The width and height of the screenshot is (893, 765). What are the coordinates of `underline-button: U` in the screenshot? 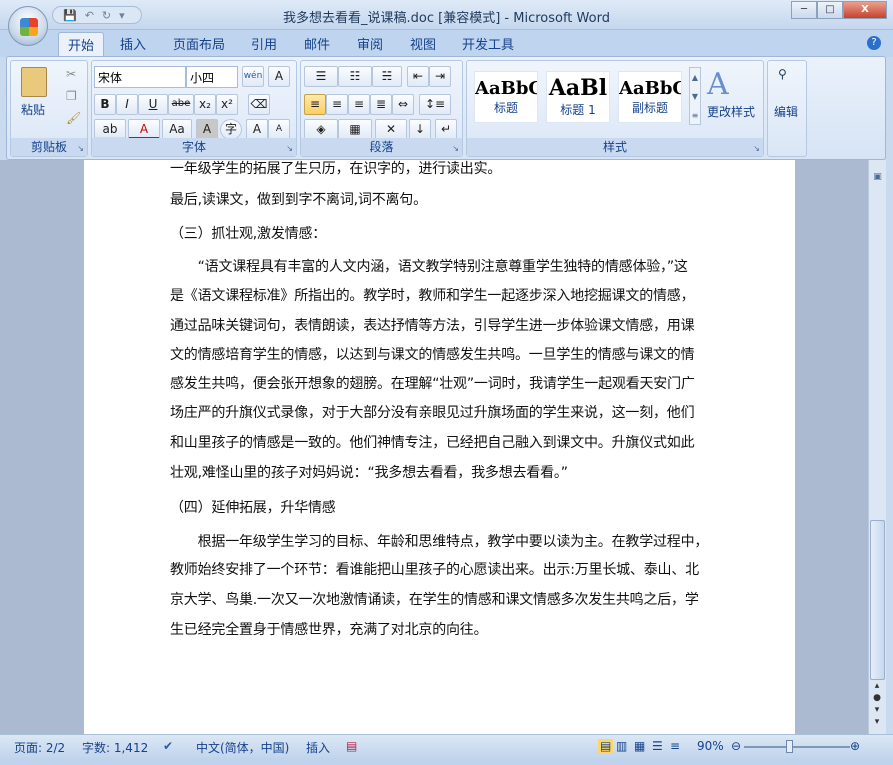 It's located at (153, 104).